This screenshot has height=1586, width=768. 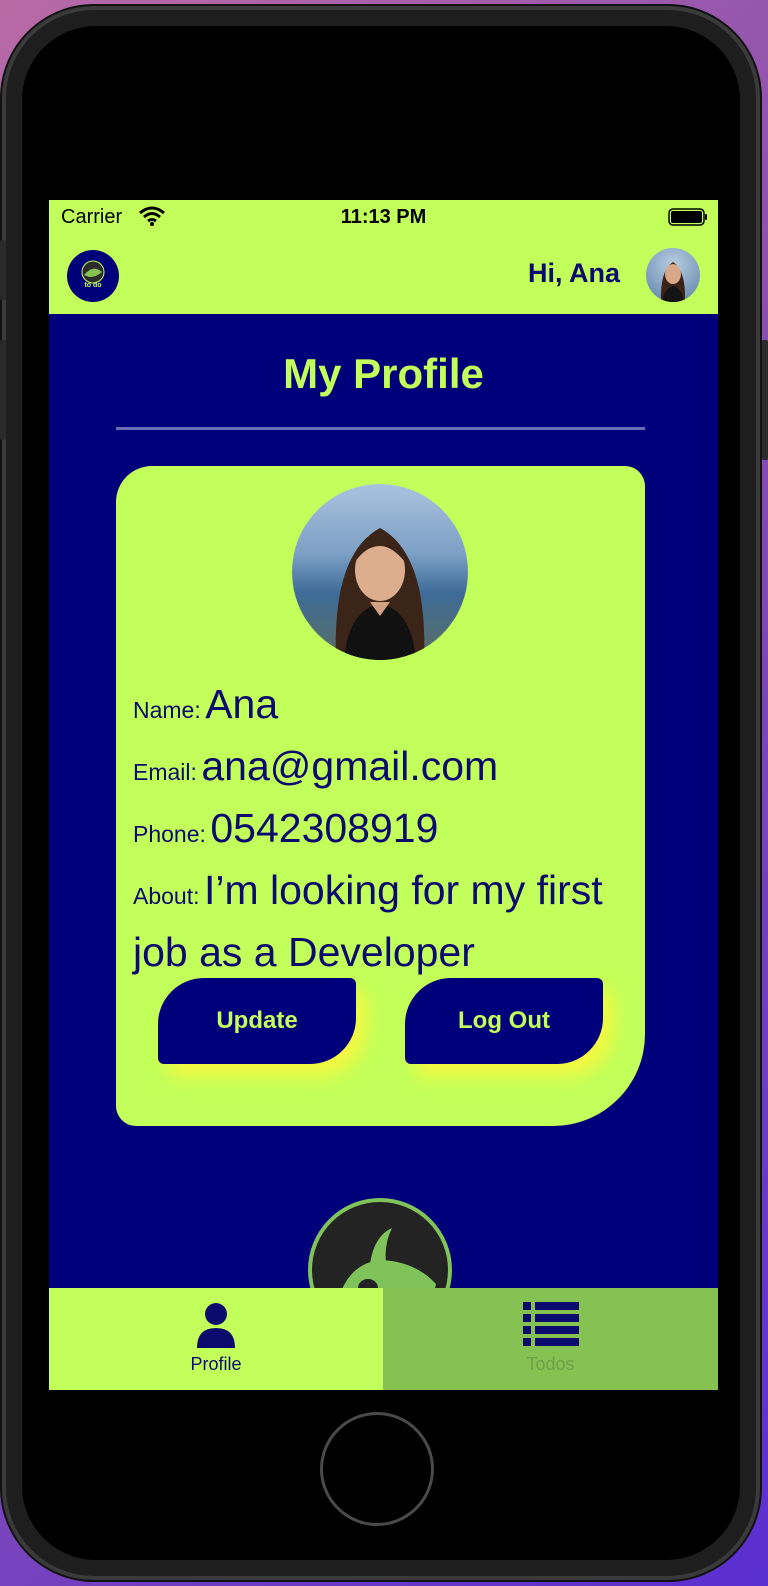 I want to click on title-divider, so click(x=380, y=428).